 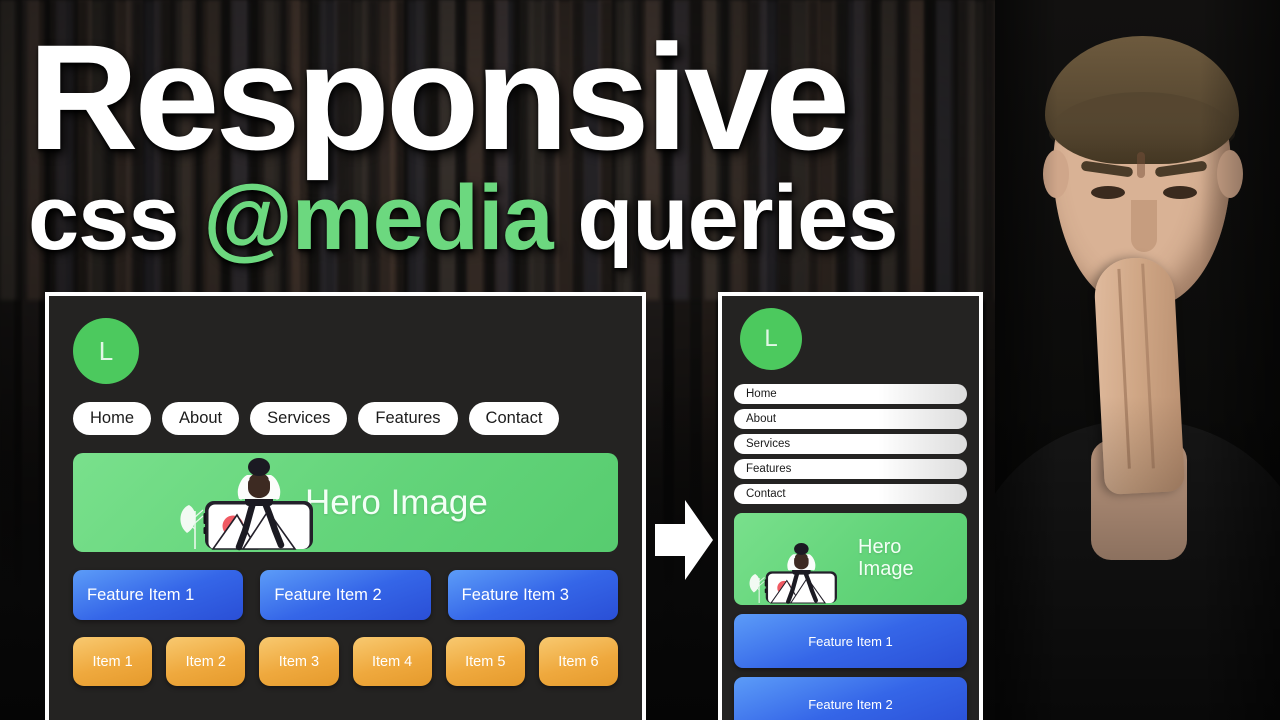 I want to click on nav-item-about: About, so click(x=201, y=418).